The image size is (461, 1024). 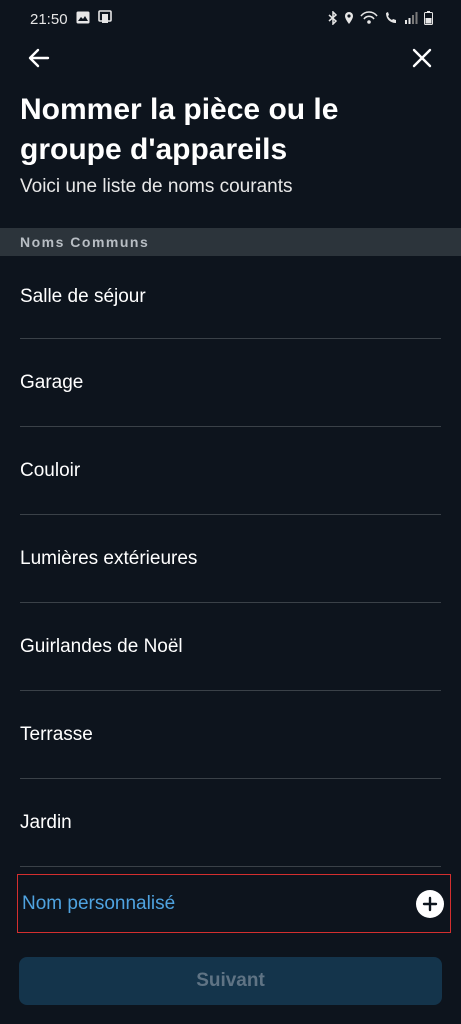 What do you see at coordinates (99, 903) in the screenshot?
I see `custom-name-label: Nom personnalisé` at bounding box center [99, 903].